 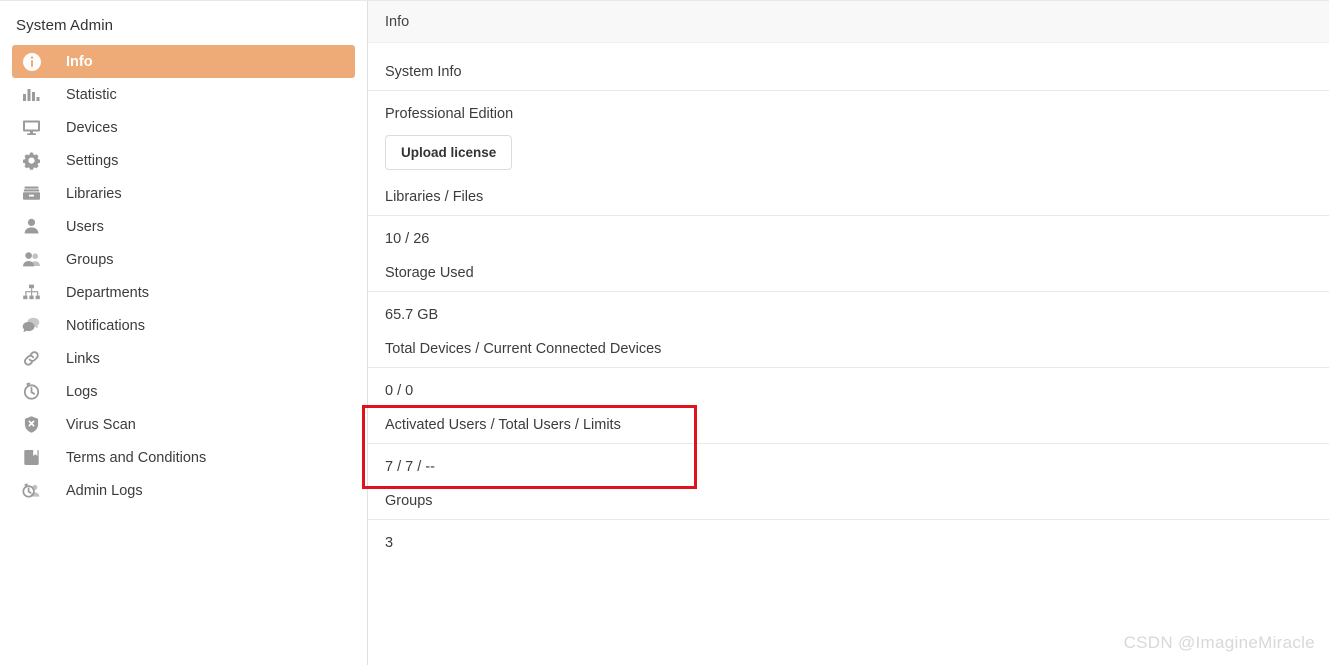 What do you see at coordinates (35, 62) in the screenshot?
I see `info-circle-icon` at bounding box center [35, 62].